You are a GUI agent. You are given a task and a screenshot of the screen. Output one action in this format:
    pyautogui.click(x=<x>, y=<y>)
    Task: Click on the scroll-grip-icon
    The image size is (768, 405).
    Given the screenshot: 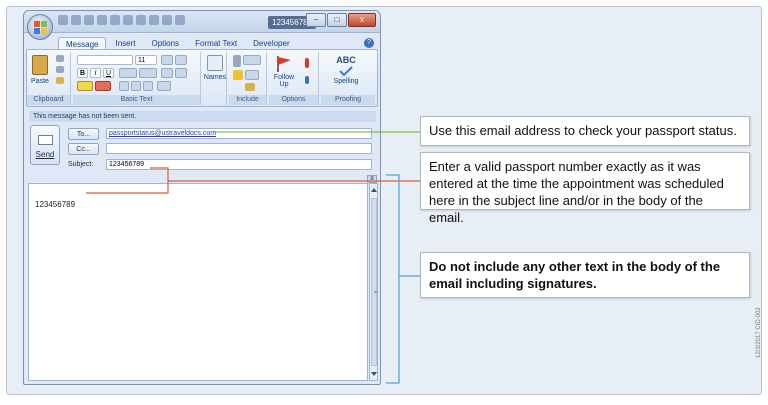 What is the action you would take?
    pyautogui.click(x=376, y=292)
    